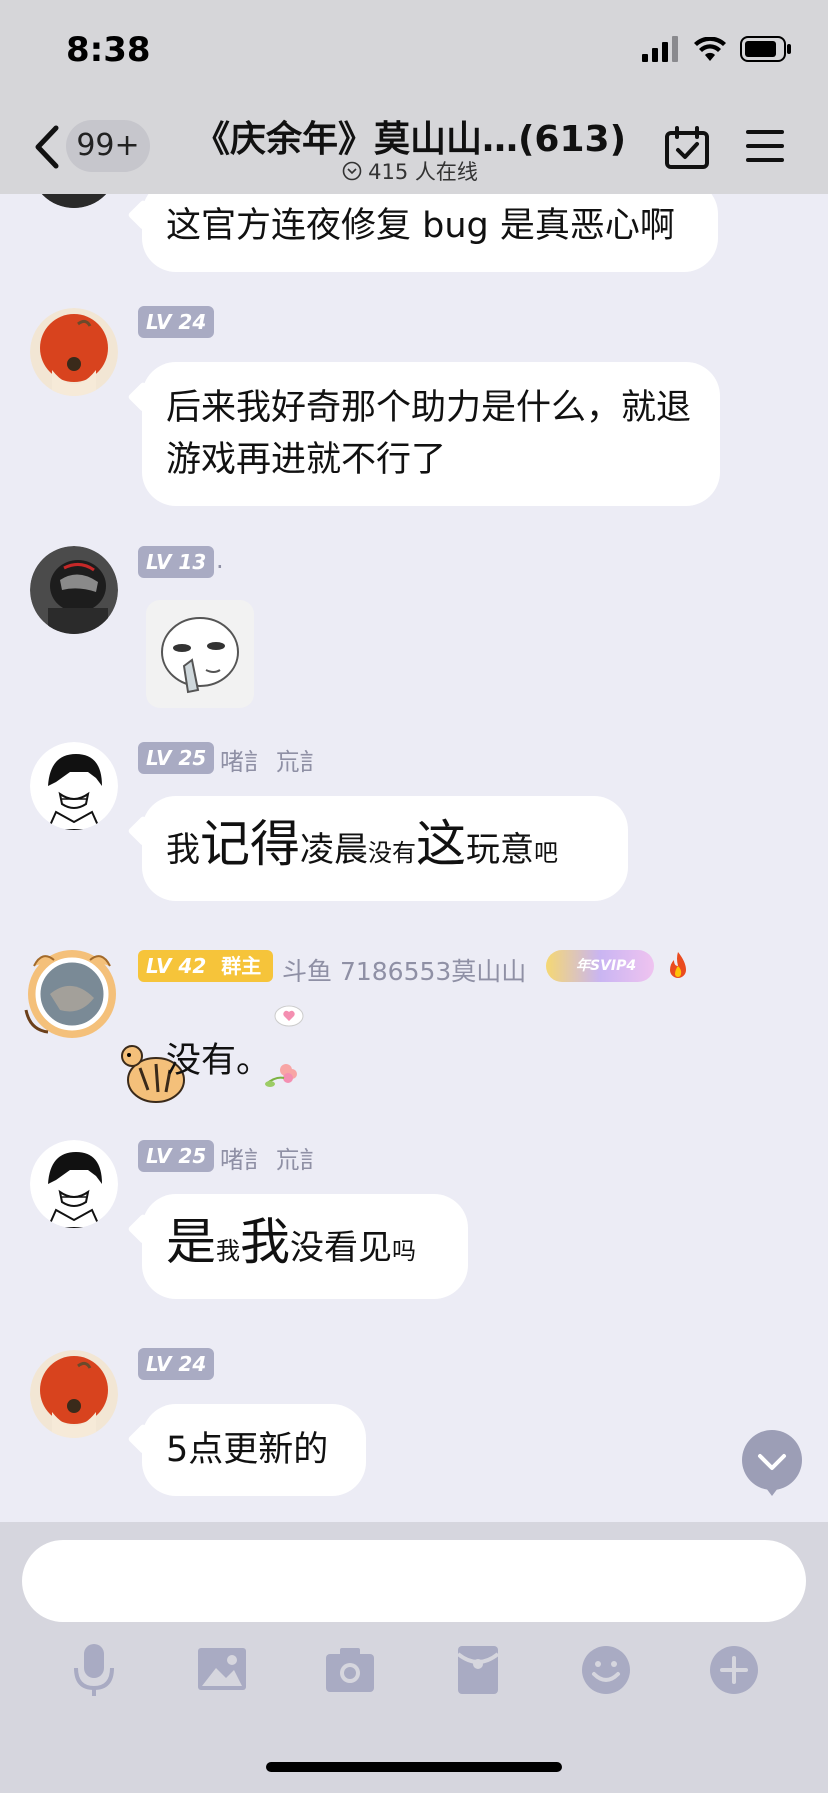 The image size is (828, 1793). I want to click on back-icon, so click(48, 147).